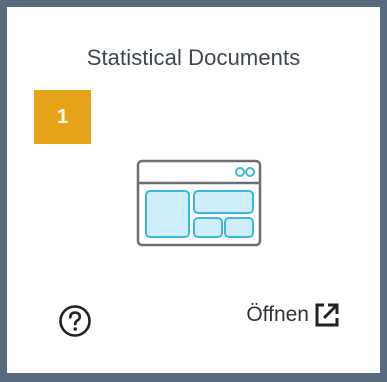 This screenshot has height=382, width=387. What do you see at coordinates (193, 57) in the screenshot?
I see `tile-title: Statistical Documents` at bounding box center [193, 57].